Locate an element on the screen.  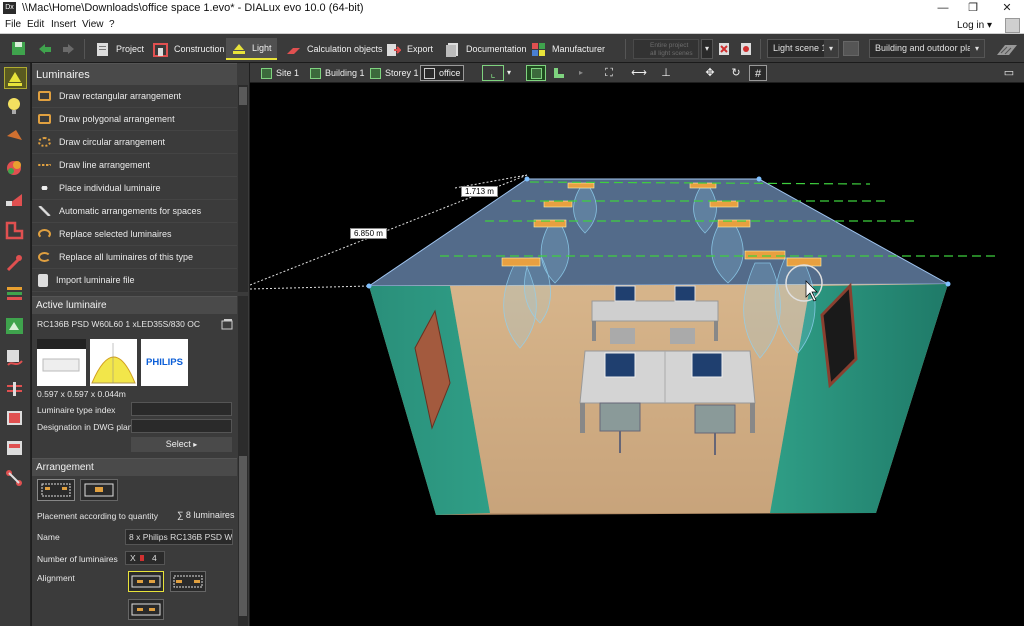
emergency-light-icon is located at coordinates (15, 231).